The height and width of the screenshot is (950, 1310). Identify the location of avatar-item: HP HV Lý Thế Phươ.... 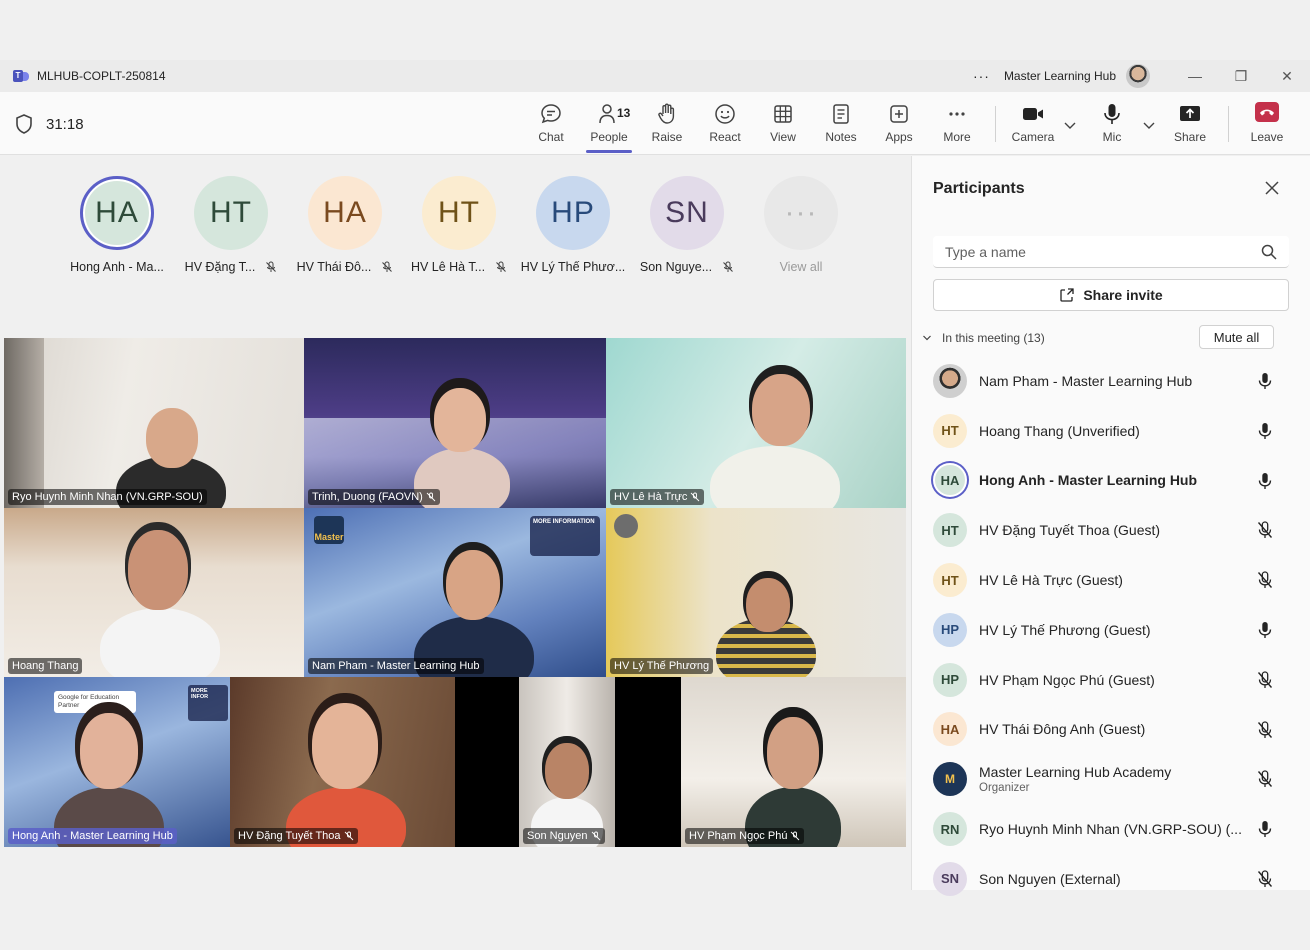
(573, 225).